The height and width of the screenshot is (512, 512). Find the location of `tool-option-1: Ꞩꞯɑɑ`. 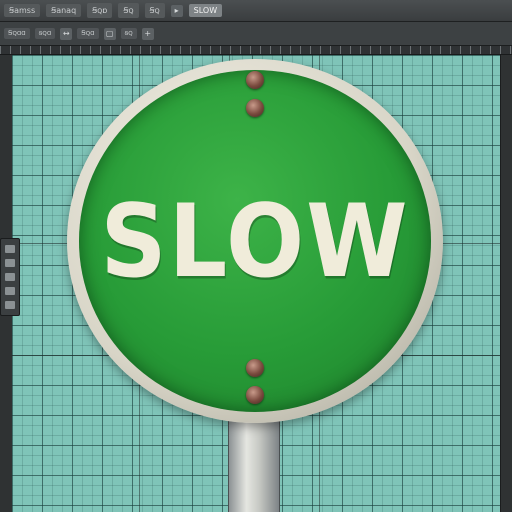

tool-option-1: Ꞩꞯɑɑ is located at coordinates (17, 33).